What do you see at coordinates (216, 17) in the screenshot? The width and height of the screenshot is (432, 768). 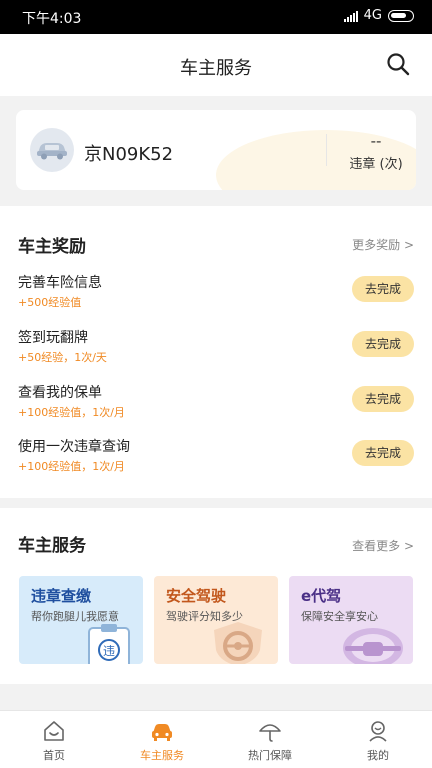 I see `status-bar: 下午4:03 4G` at bounding box center [216, 17].